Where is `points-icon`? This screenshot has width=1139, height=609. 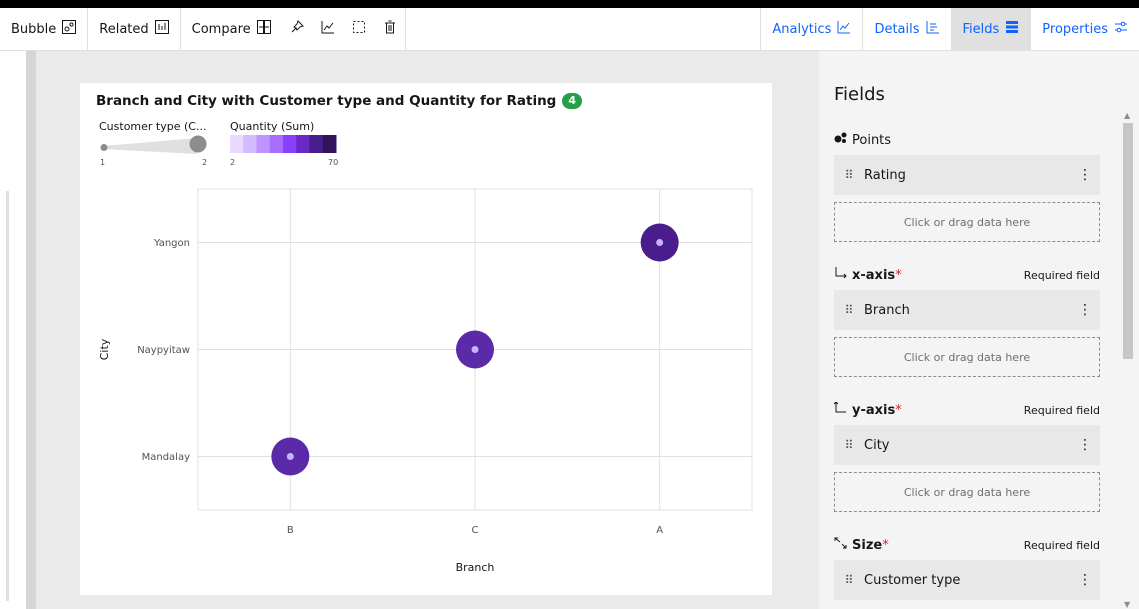
points-icon is located at coordinates (843, 140).